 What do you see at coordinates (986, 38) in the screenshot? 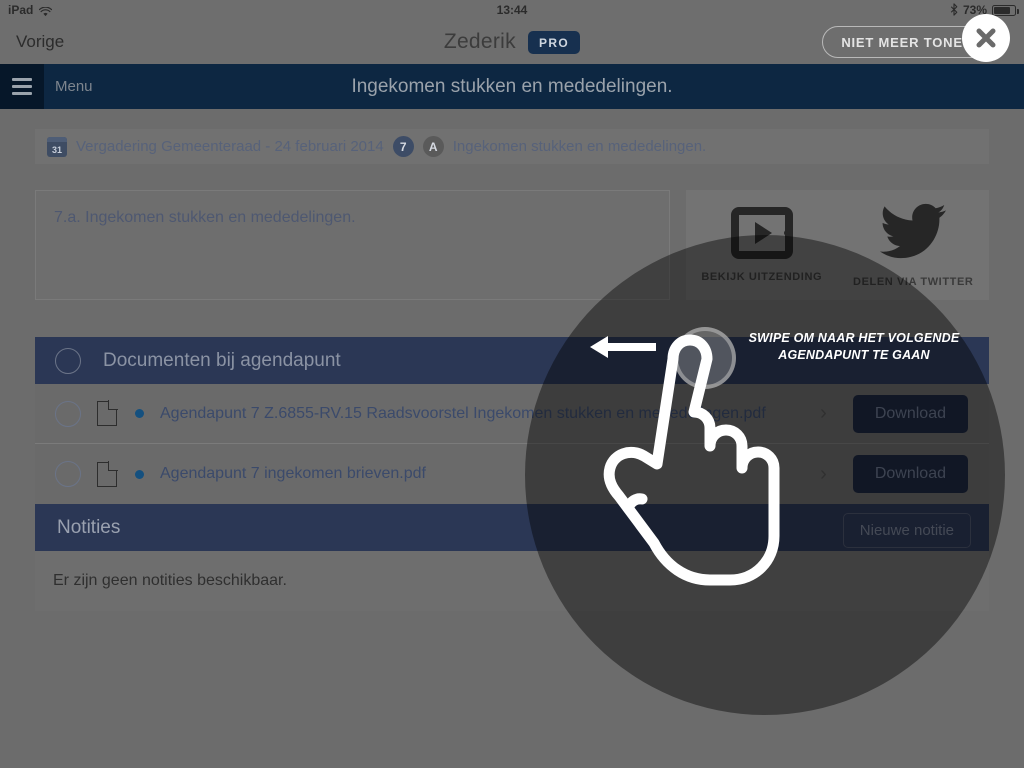
I see `close-icon` at bounding box center [986, 38].